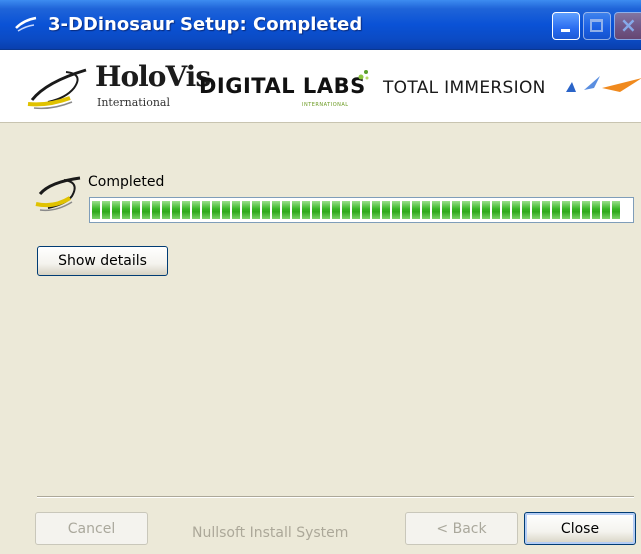 Image resolution: width=641 pixels, height=554 pixels. I want to click on nsis-branding: Nullsoft Install System, so click(270, 533).